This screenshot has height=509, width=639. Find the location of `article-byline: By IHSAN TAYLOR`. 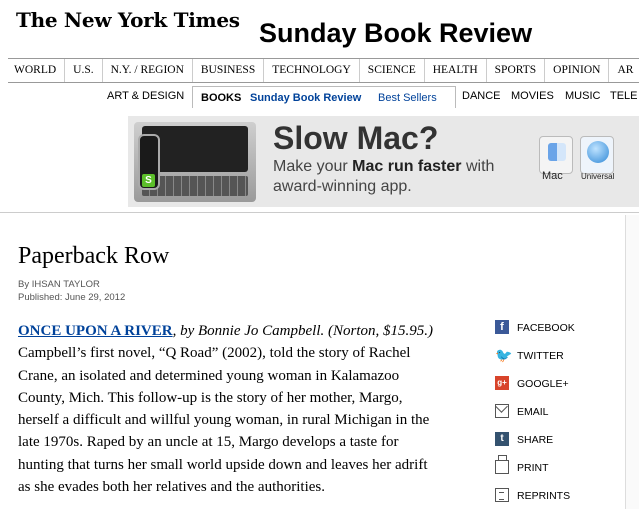

article-byline: By IHSAN TAYLOR is located at coordinates (59, 284).